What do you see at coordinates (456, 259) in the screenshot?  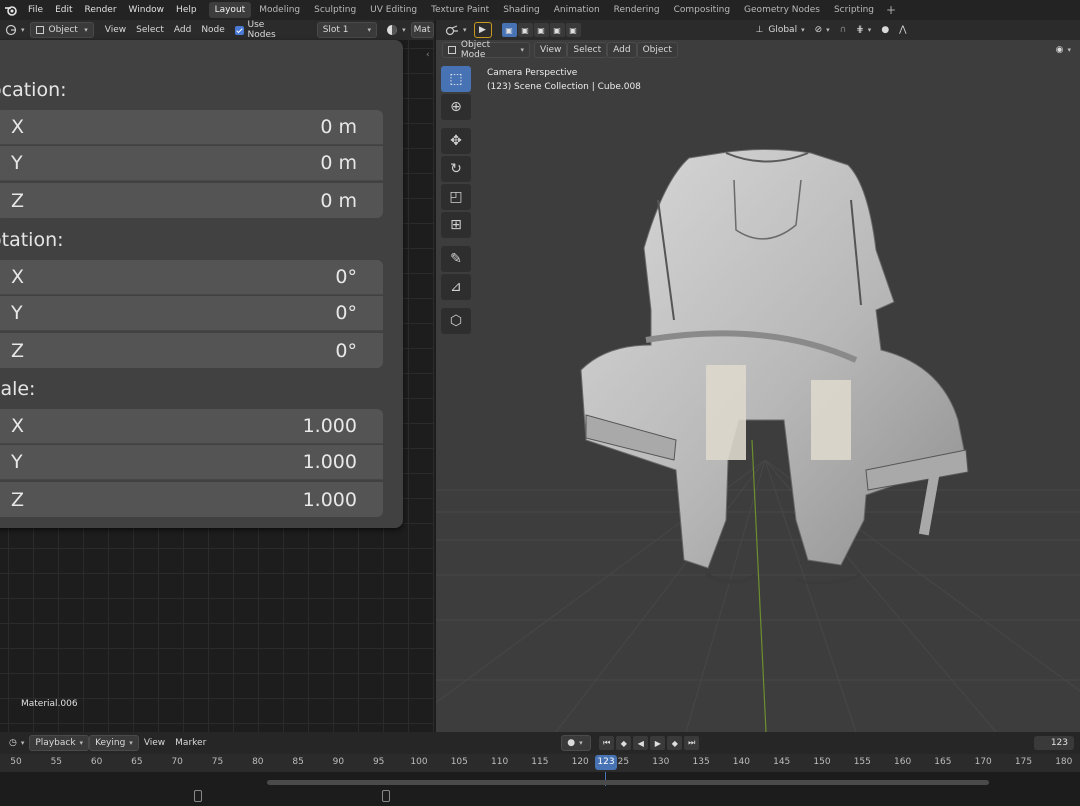 I see `annotate-tool-icon: ✎` at bounding box center [456, 259].